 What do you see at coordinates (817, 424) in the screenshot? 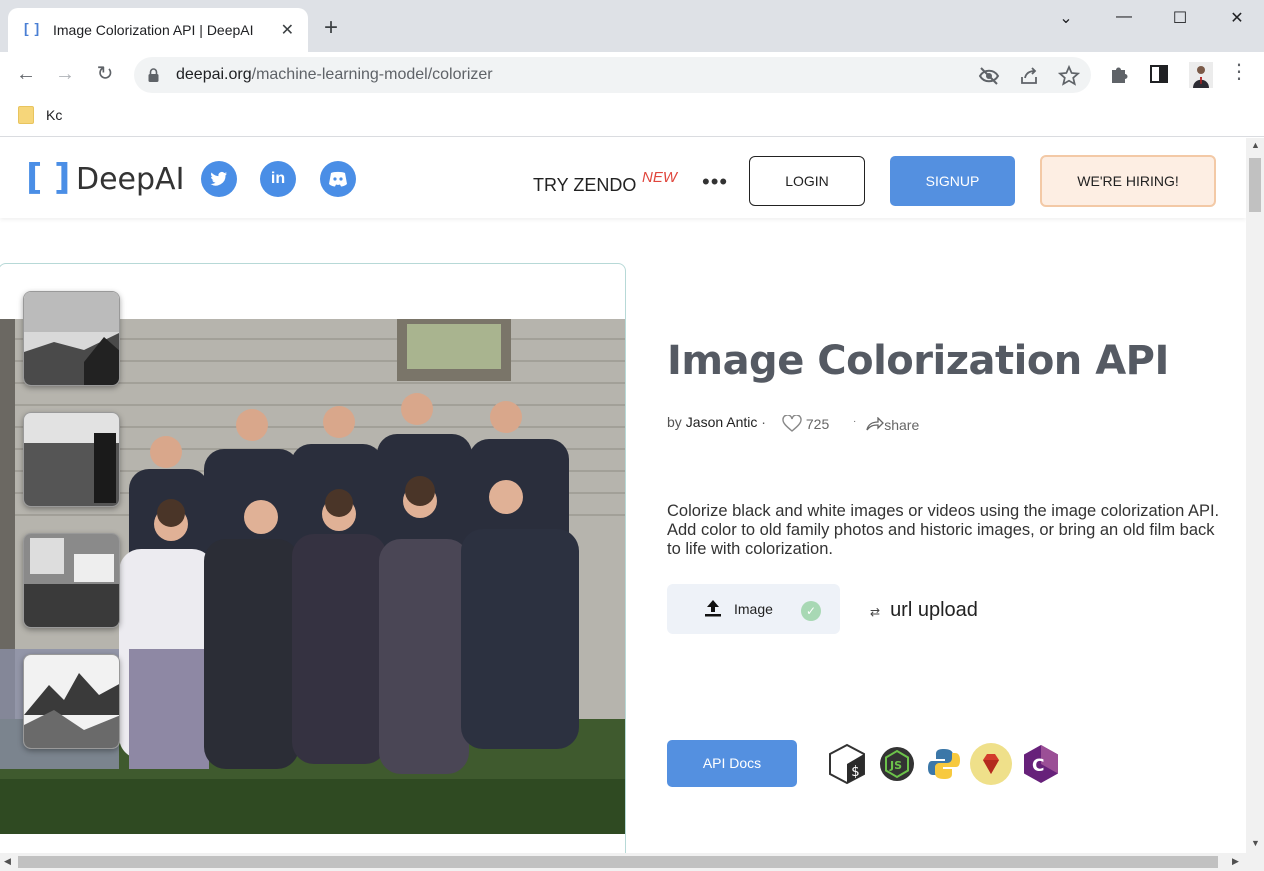
I see `like-count: 725` at bounding box center [817, 424].